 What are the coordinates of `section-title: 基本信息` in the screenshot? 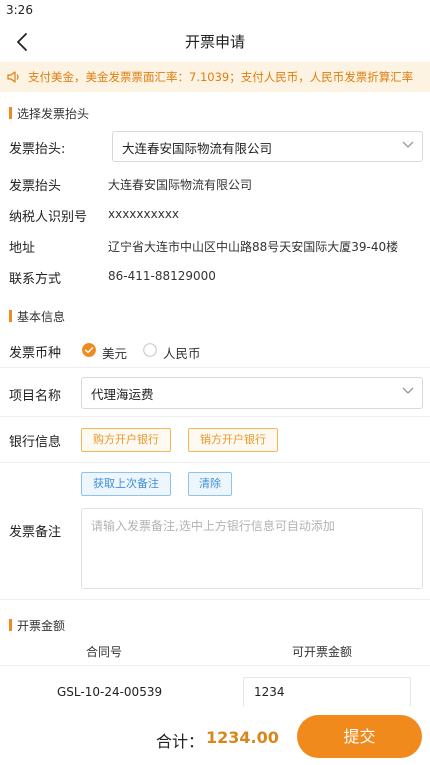 It's located at (41, 317).